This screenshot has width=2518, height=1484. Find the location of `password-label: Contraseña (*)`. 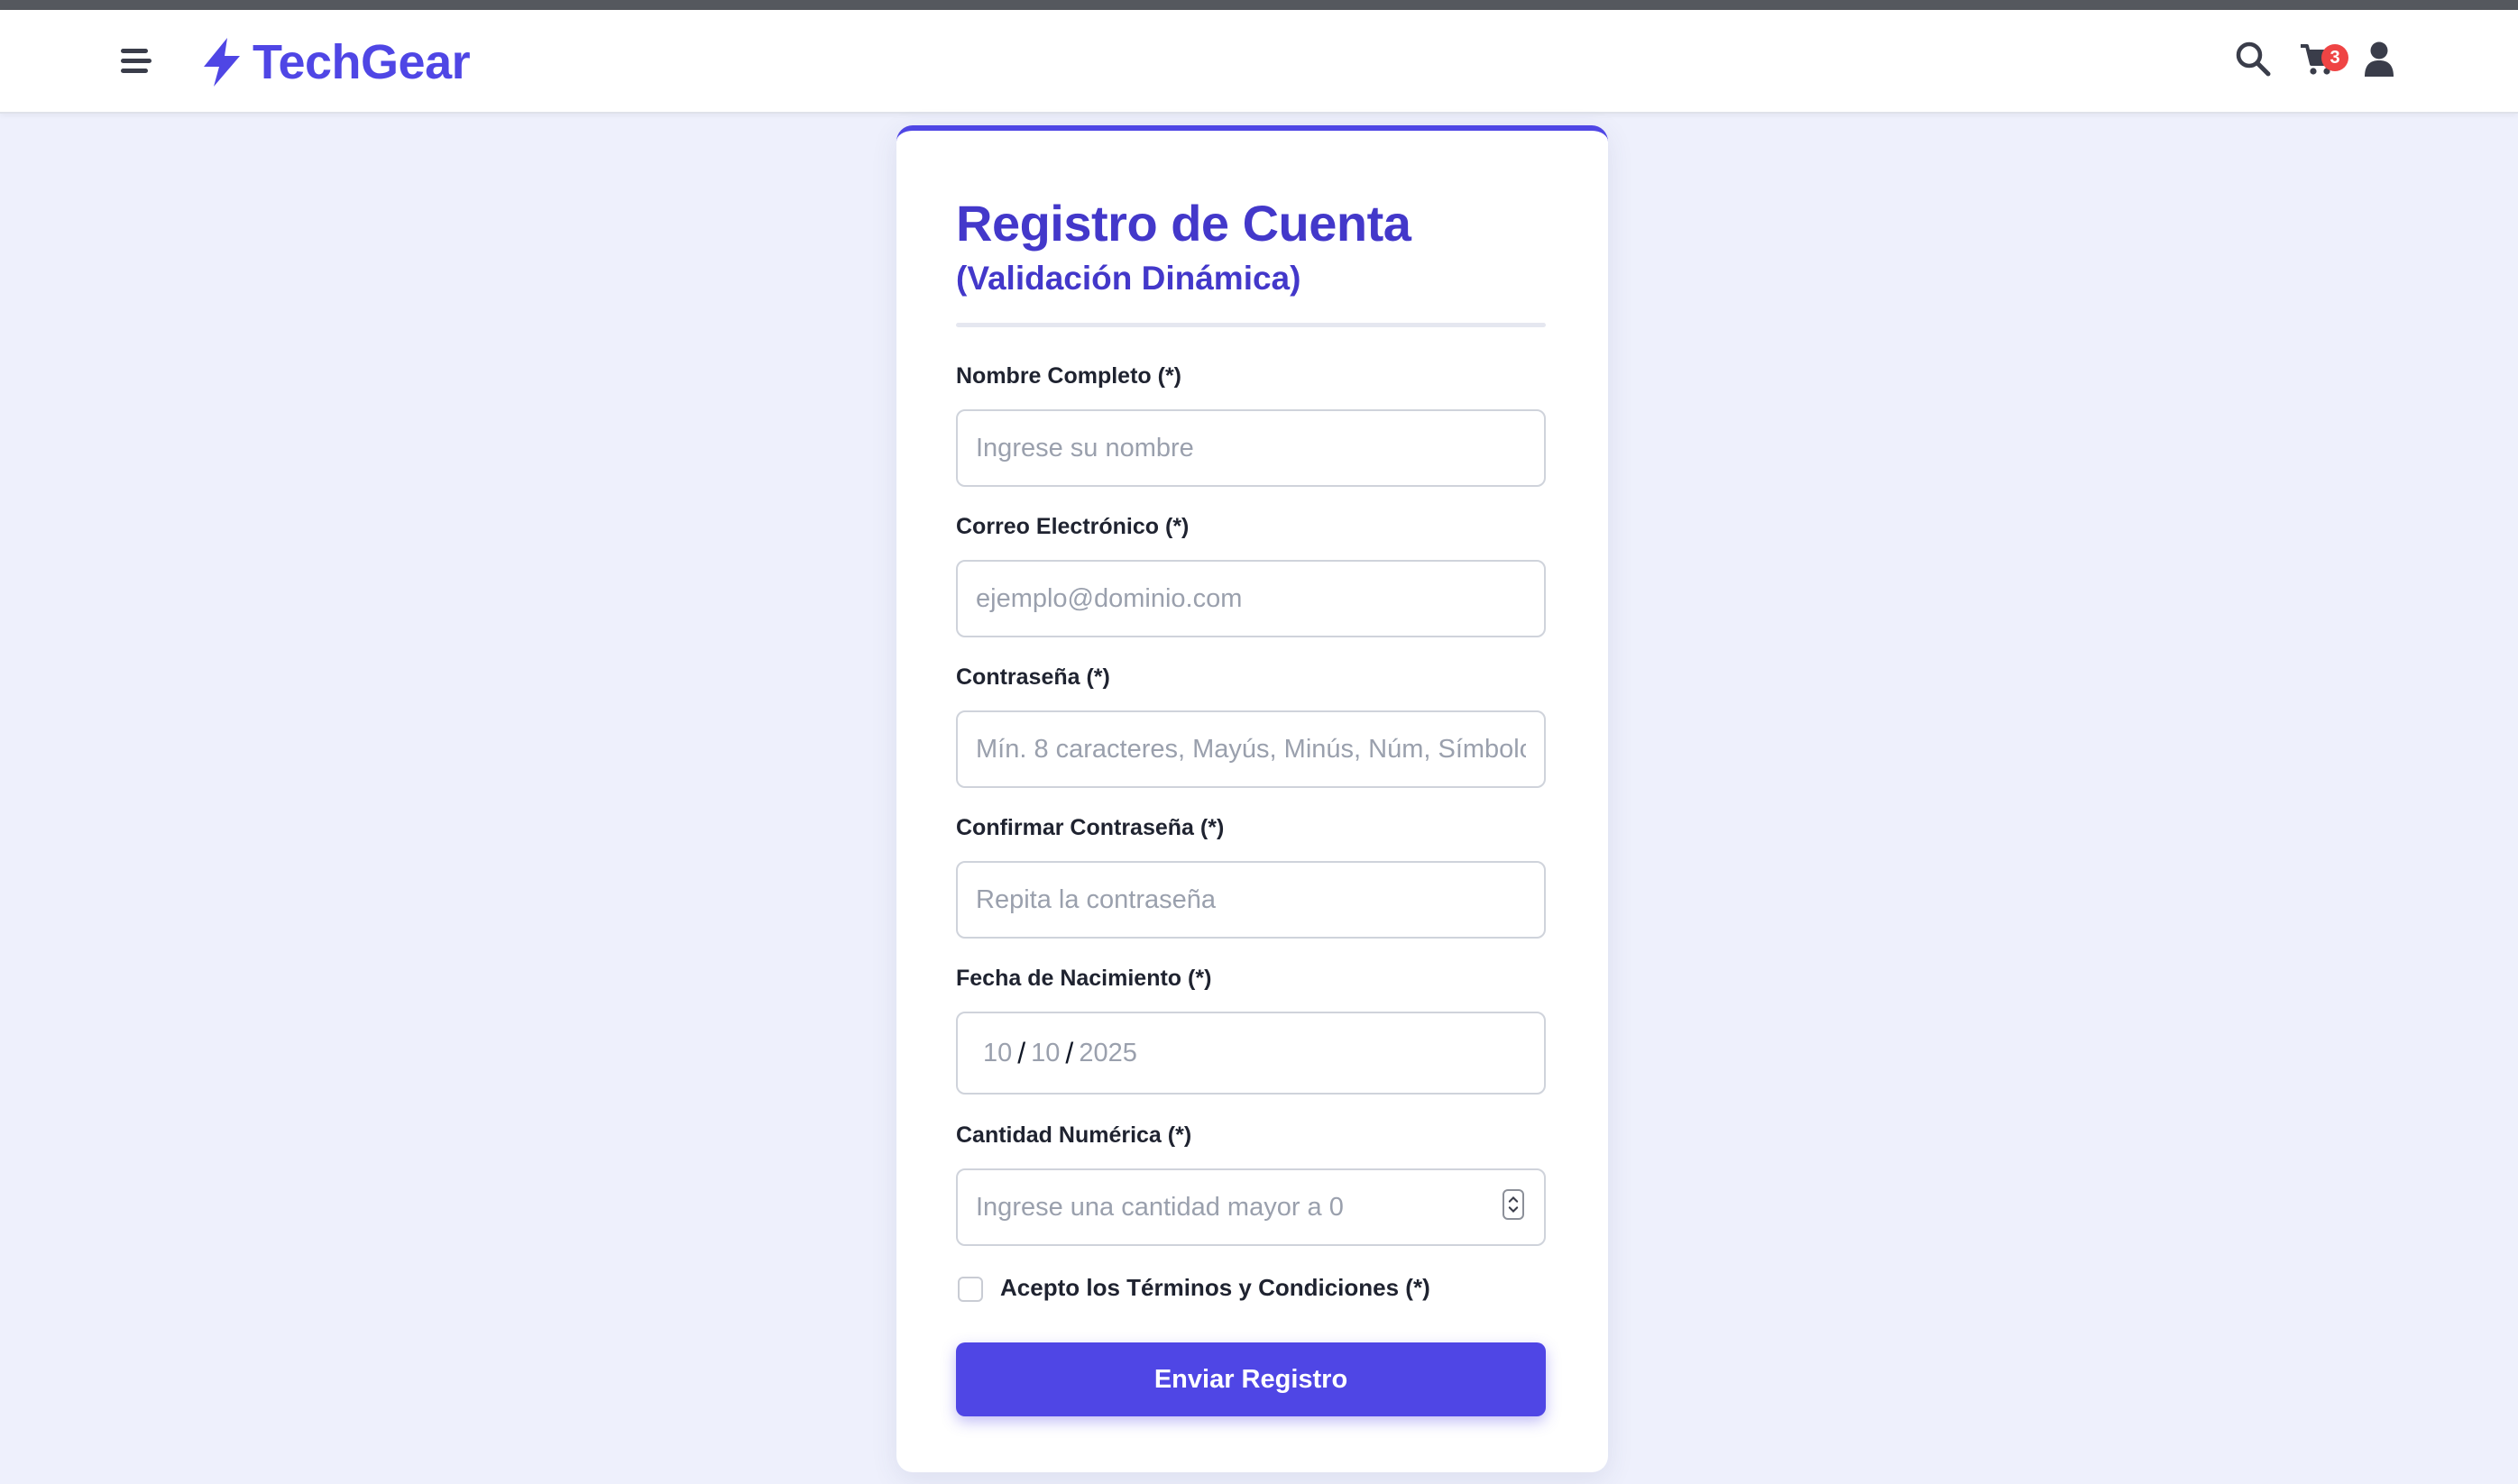

password-label: Contraseña (*) is located at coordinates (1033, 677).